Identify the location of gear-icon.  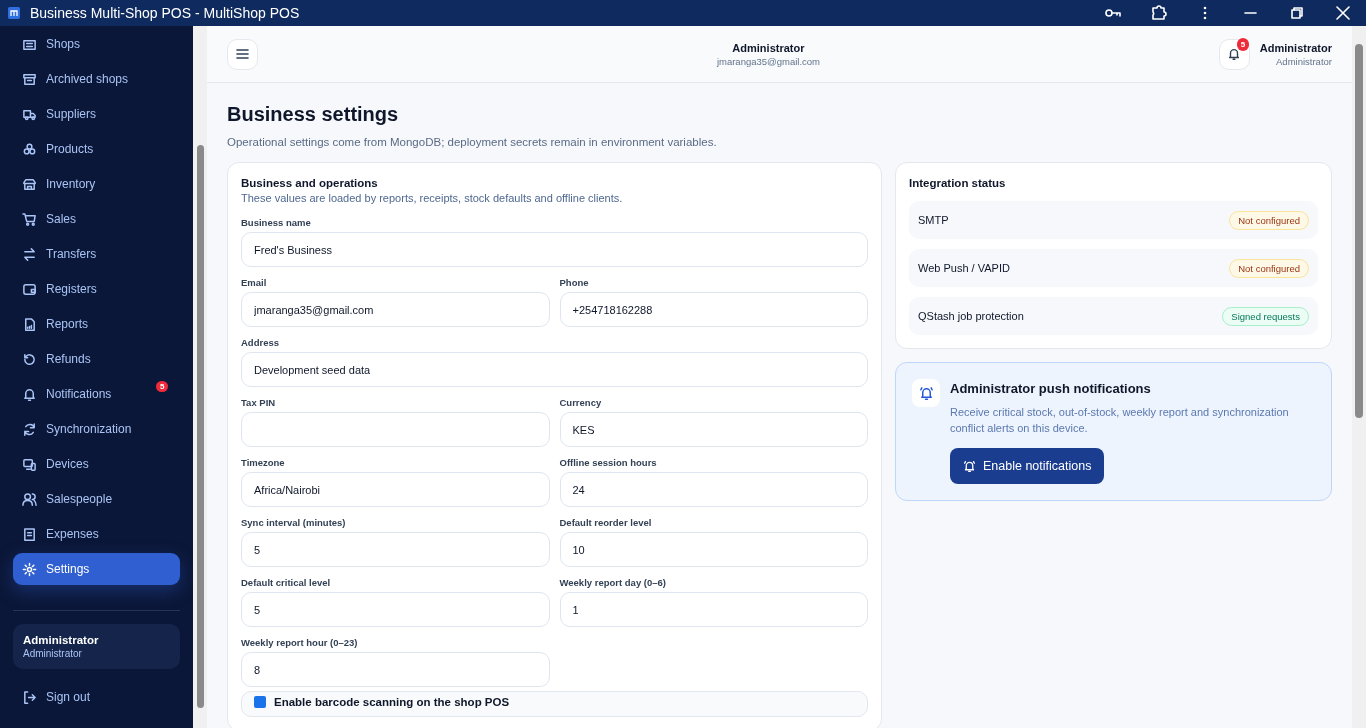
(29, 569).